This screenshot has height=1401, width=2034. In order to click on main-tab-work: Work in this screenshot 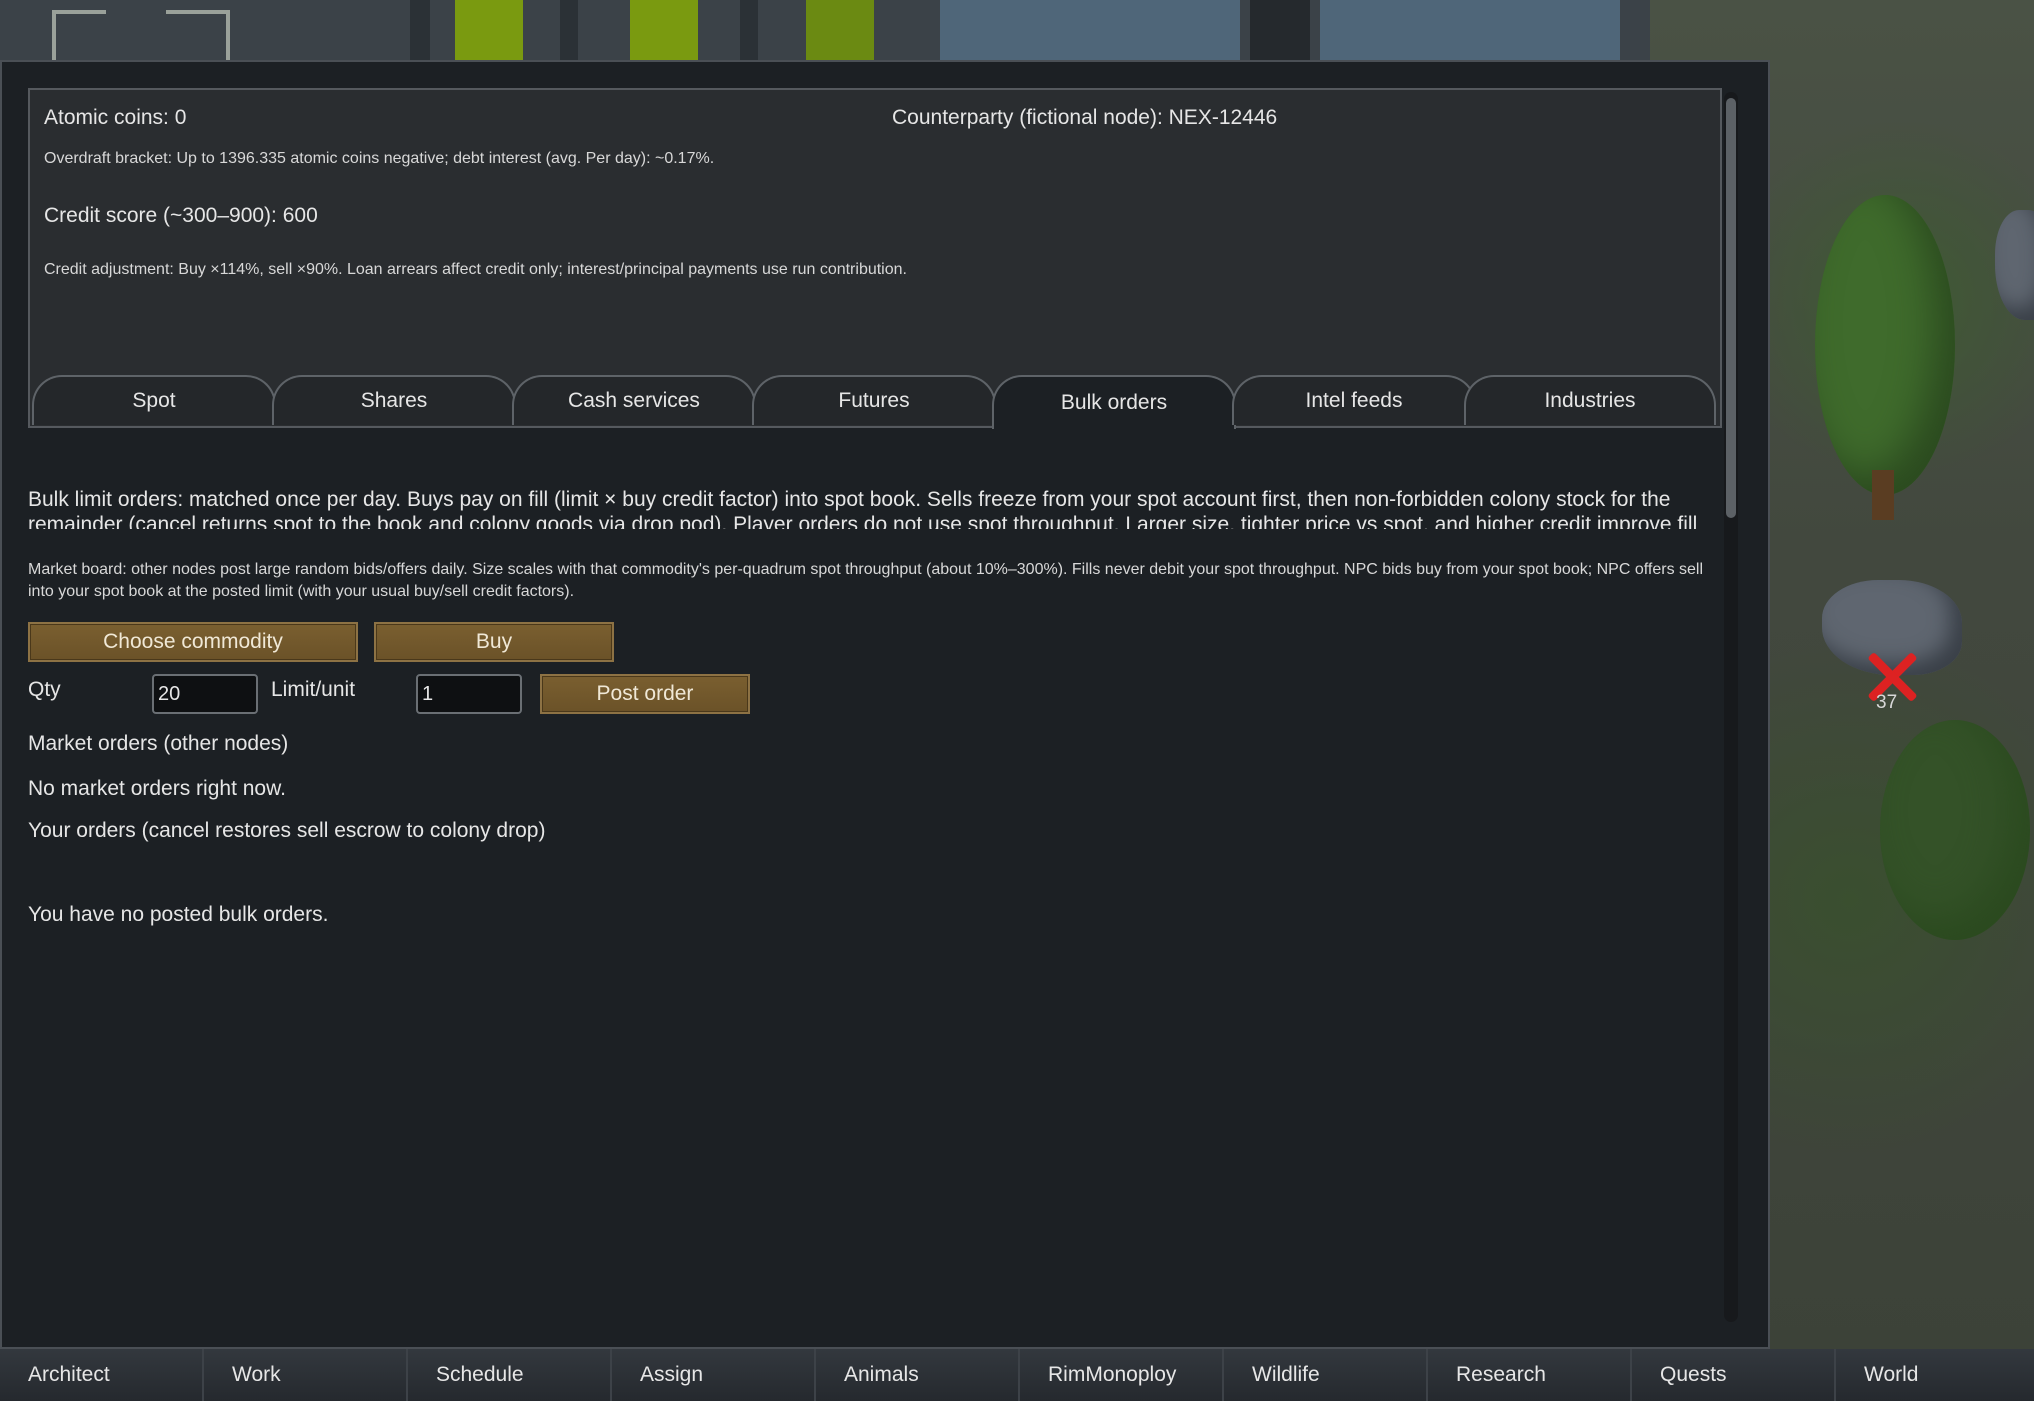, I will do `click(306, 1375)`.